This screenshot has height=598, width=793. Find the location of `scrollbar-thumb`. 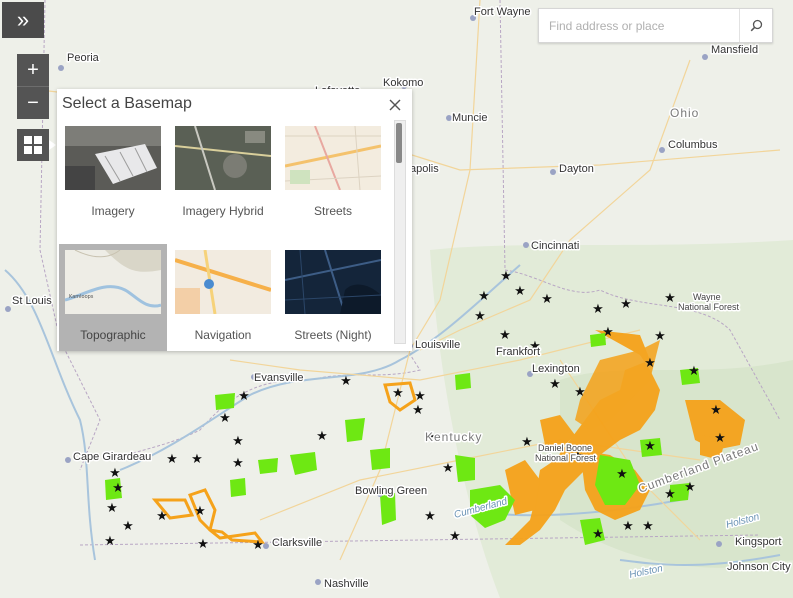

scrollbar-thumb is located at coordinates (399, 143).